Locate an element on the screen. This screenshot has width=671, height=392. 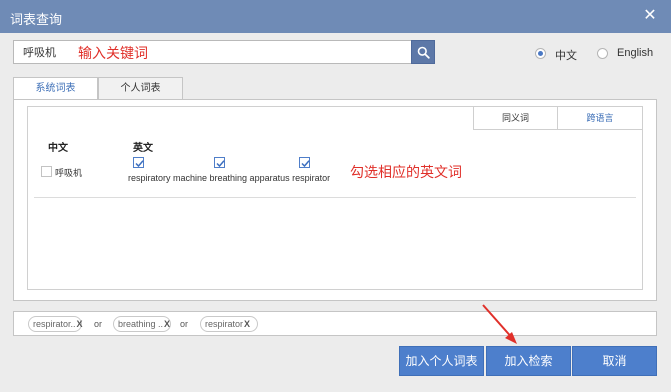
column-header-english: 英文 is located at coordinates (143, 148).